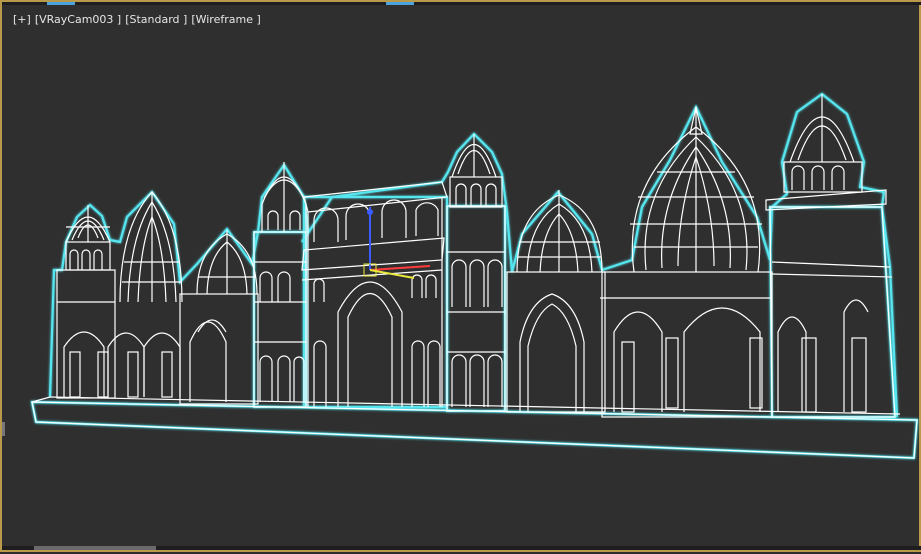 The width and height of the screenshot is (921, 554). Describe the element at coordinates (461, 548) in the screenshot. I see `viewport-bottom-strip` at that location.